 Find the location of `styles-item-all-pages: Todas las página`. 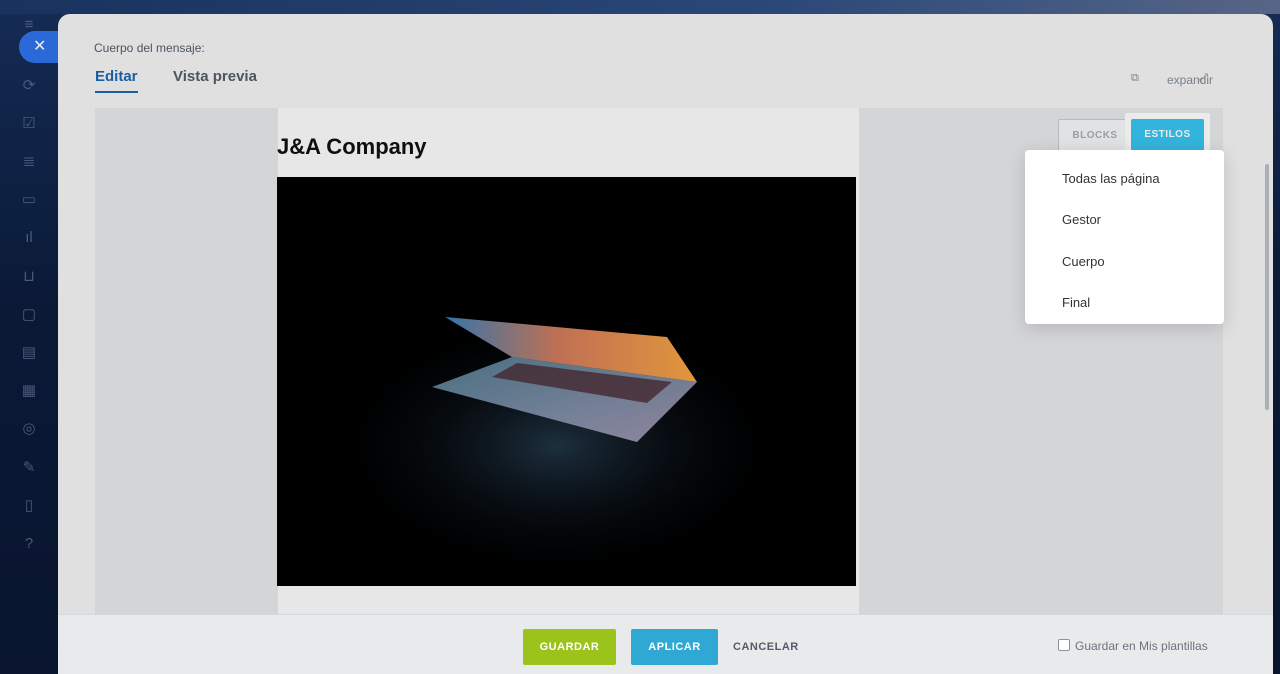

styles-item-all-pages: Todas las página is located at coordinates (1111, 178).